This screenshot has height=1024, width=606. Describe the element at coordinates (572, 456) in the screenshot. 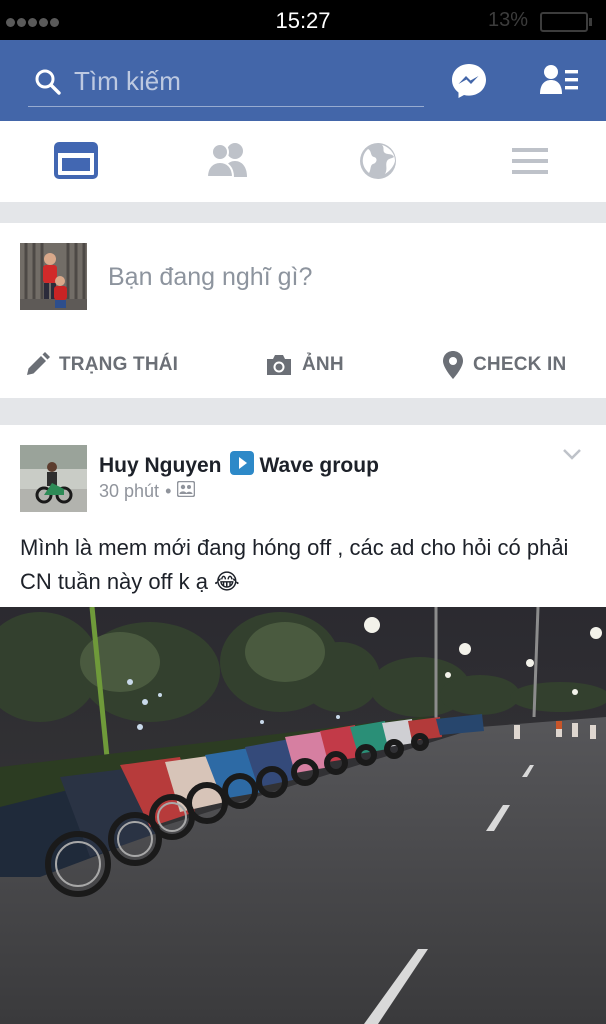

I see `chevron-down-icon` at that location.